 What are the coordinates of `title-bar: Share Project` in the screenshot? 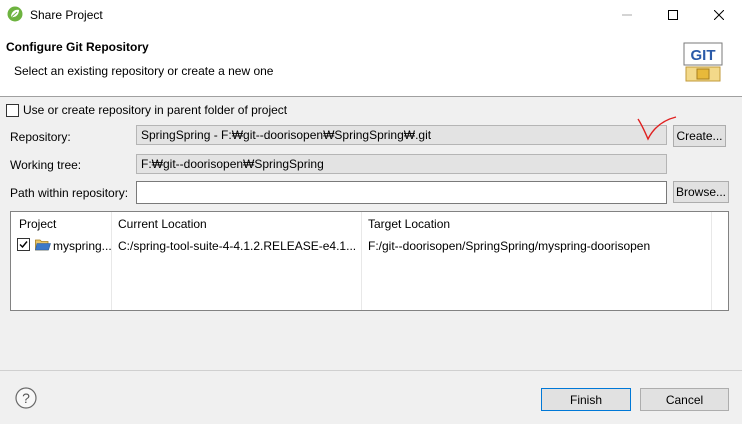 It's located at (371, 15).